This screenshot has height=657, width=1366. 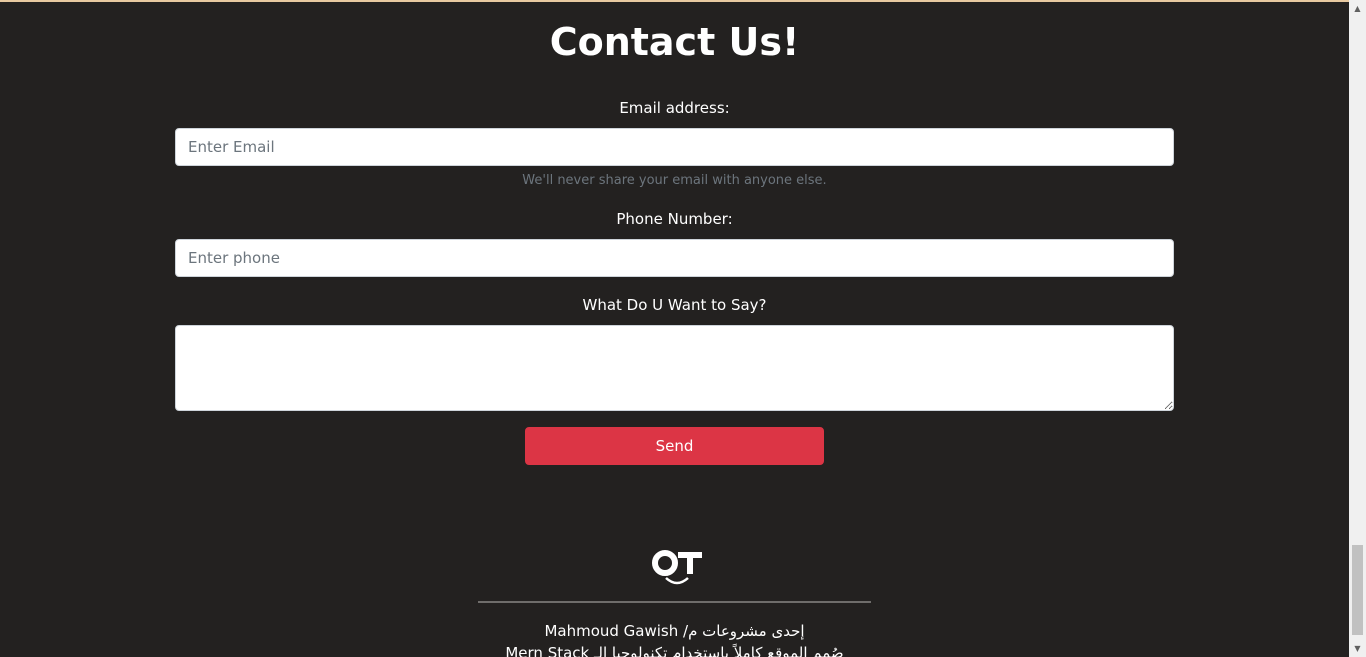 What do you see at coordinates (1357, 648) in the screenshot?
I see `scroll-down-arrow-icon: ▼` at bounding box center [1357, 648].